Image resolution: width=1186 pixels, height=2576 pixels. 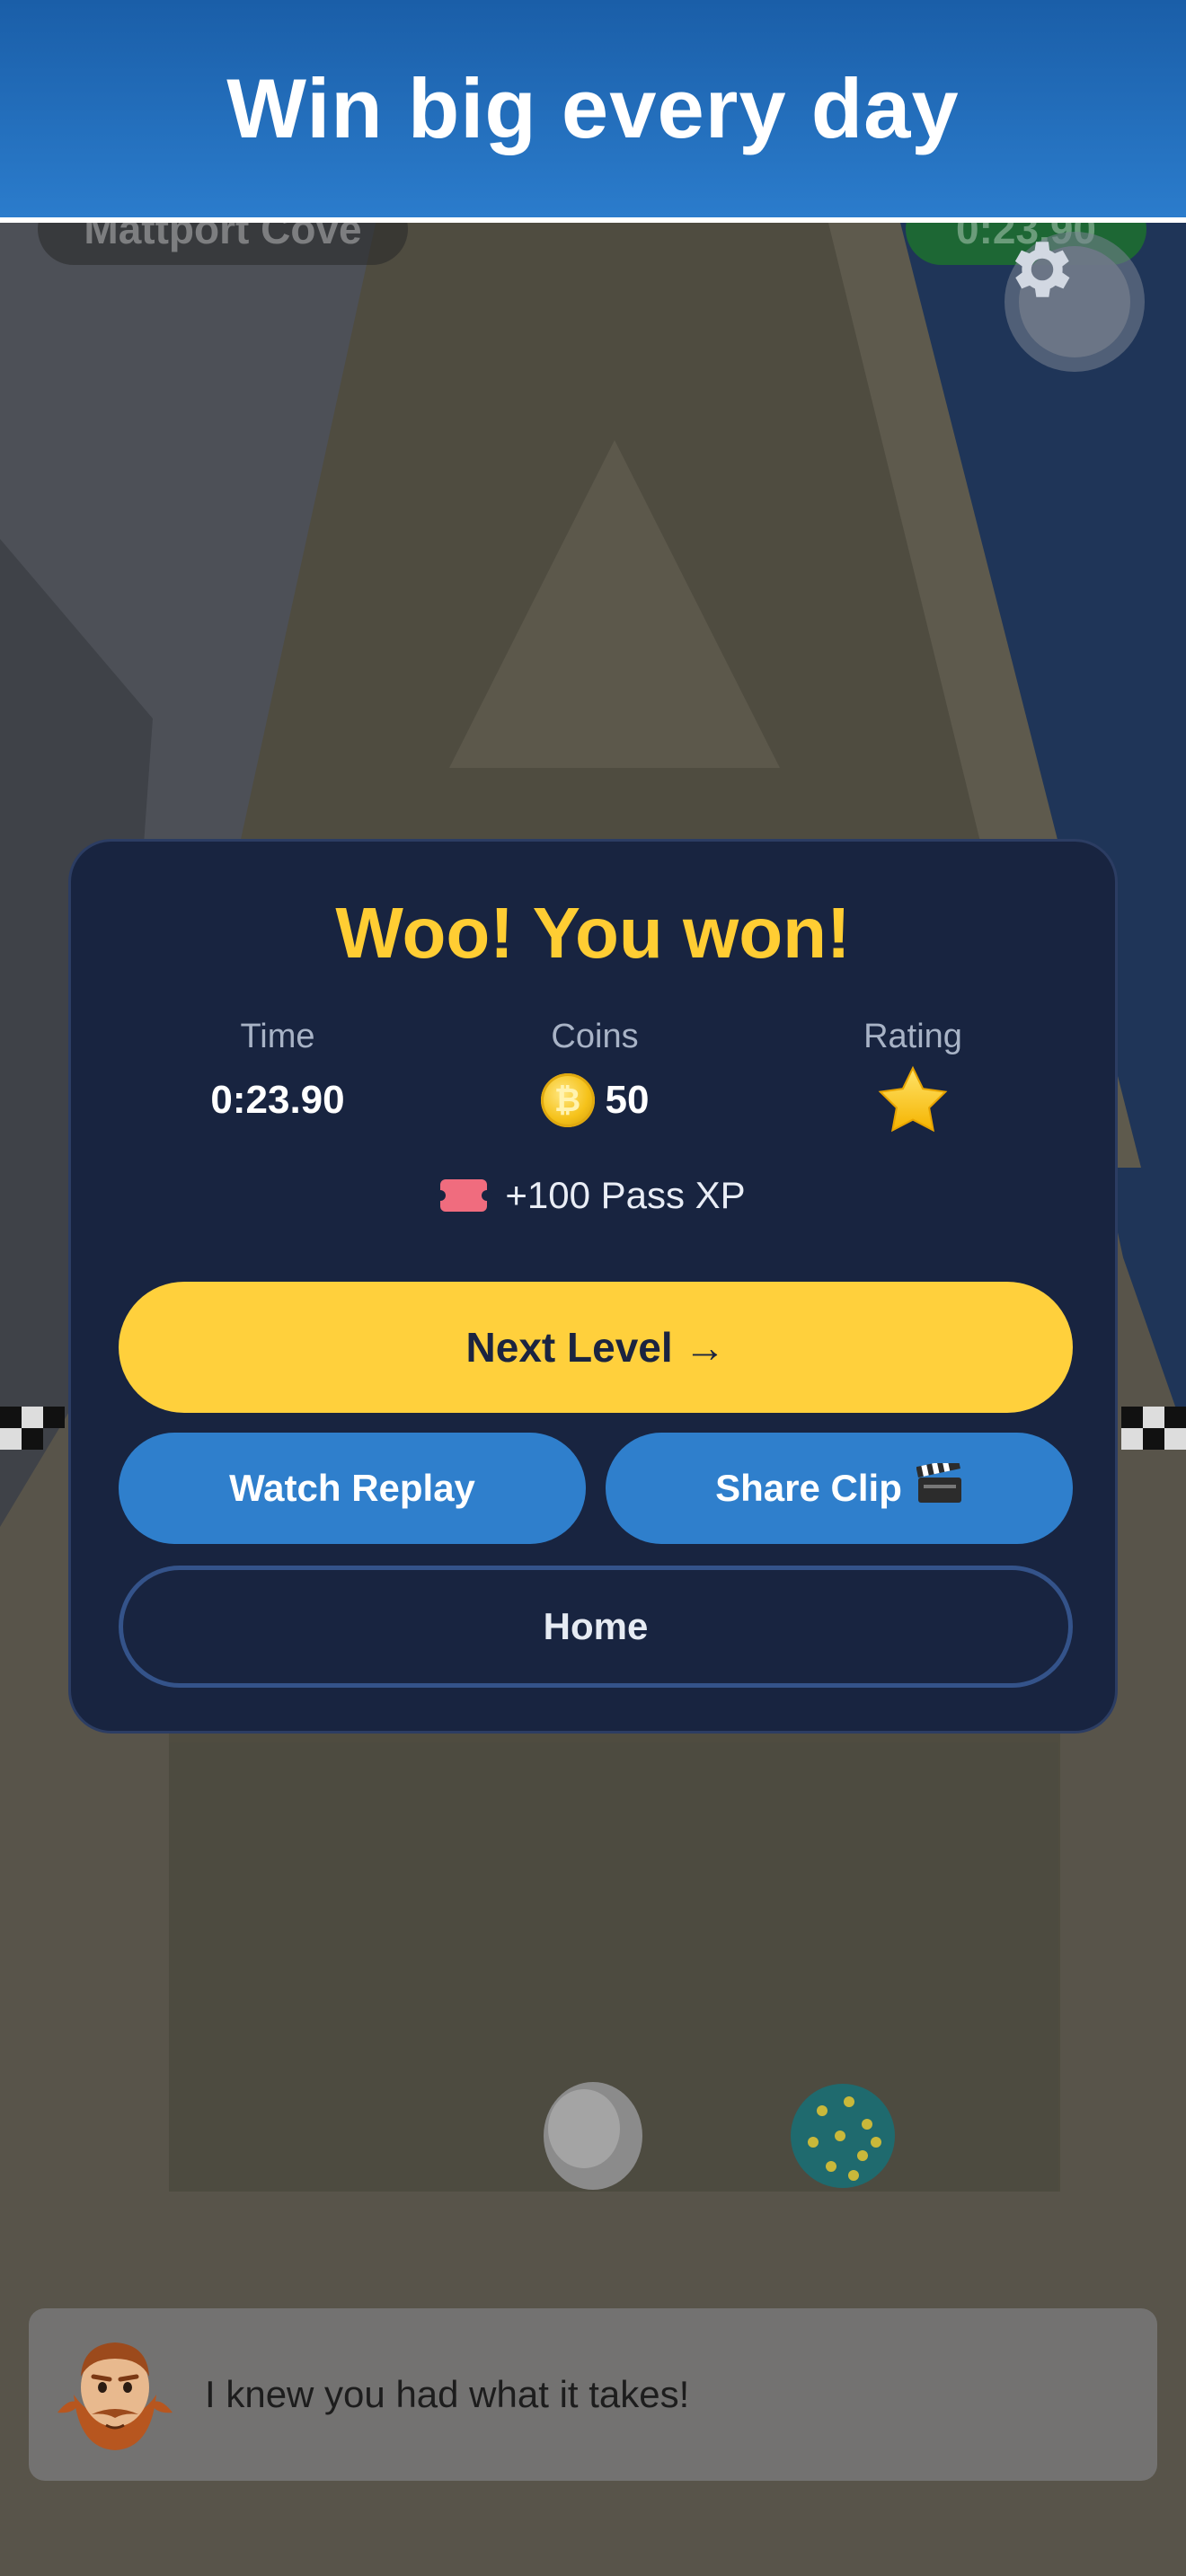 I want to click on coin-icon: ₿, so click(x=567, y=1100).